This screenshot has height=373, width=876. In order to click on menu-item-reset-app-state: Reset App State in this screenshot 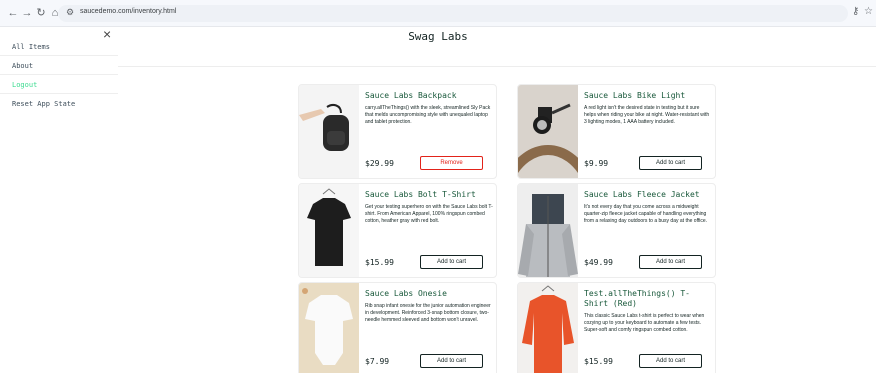, I will do `click(43, 104)`.